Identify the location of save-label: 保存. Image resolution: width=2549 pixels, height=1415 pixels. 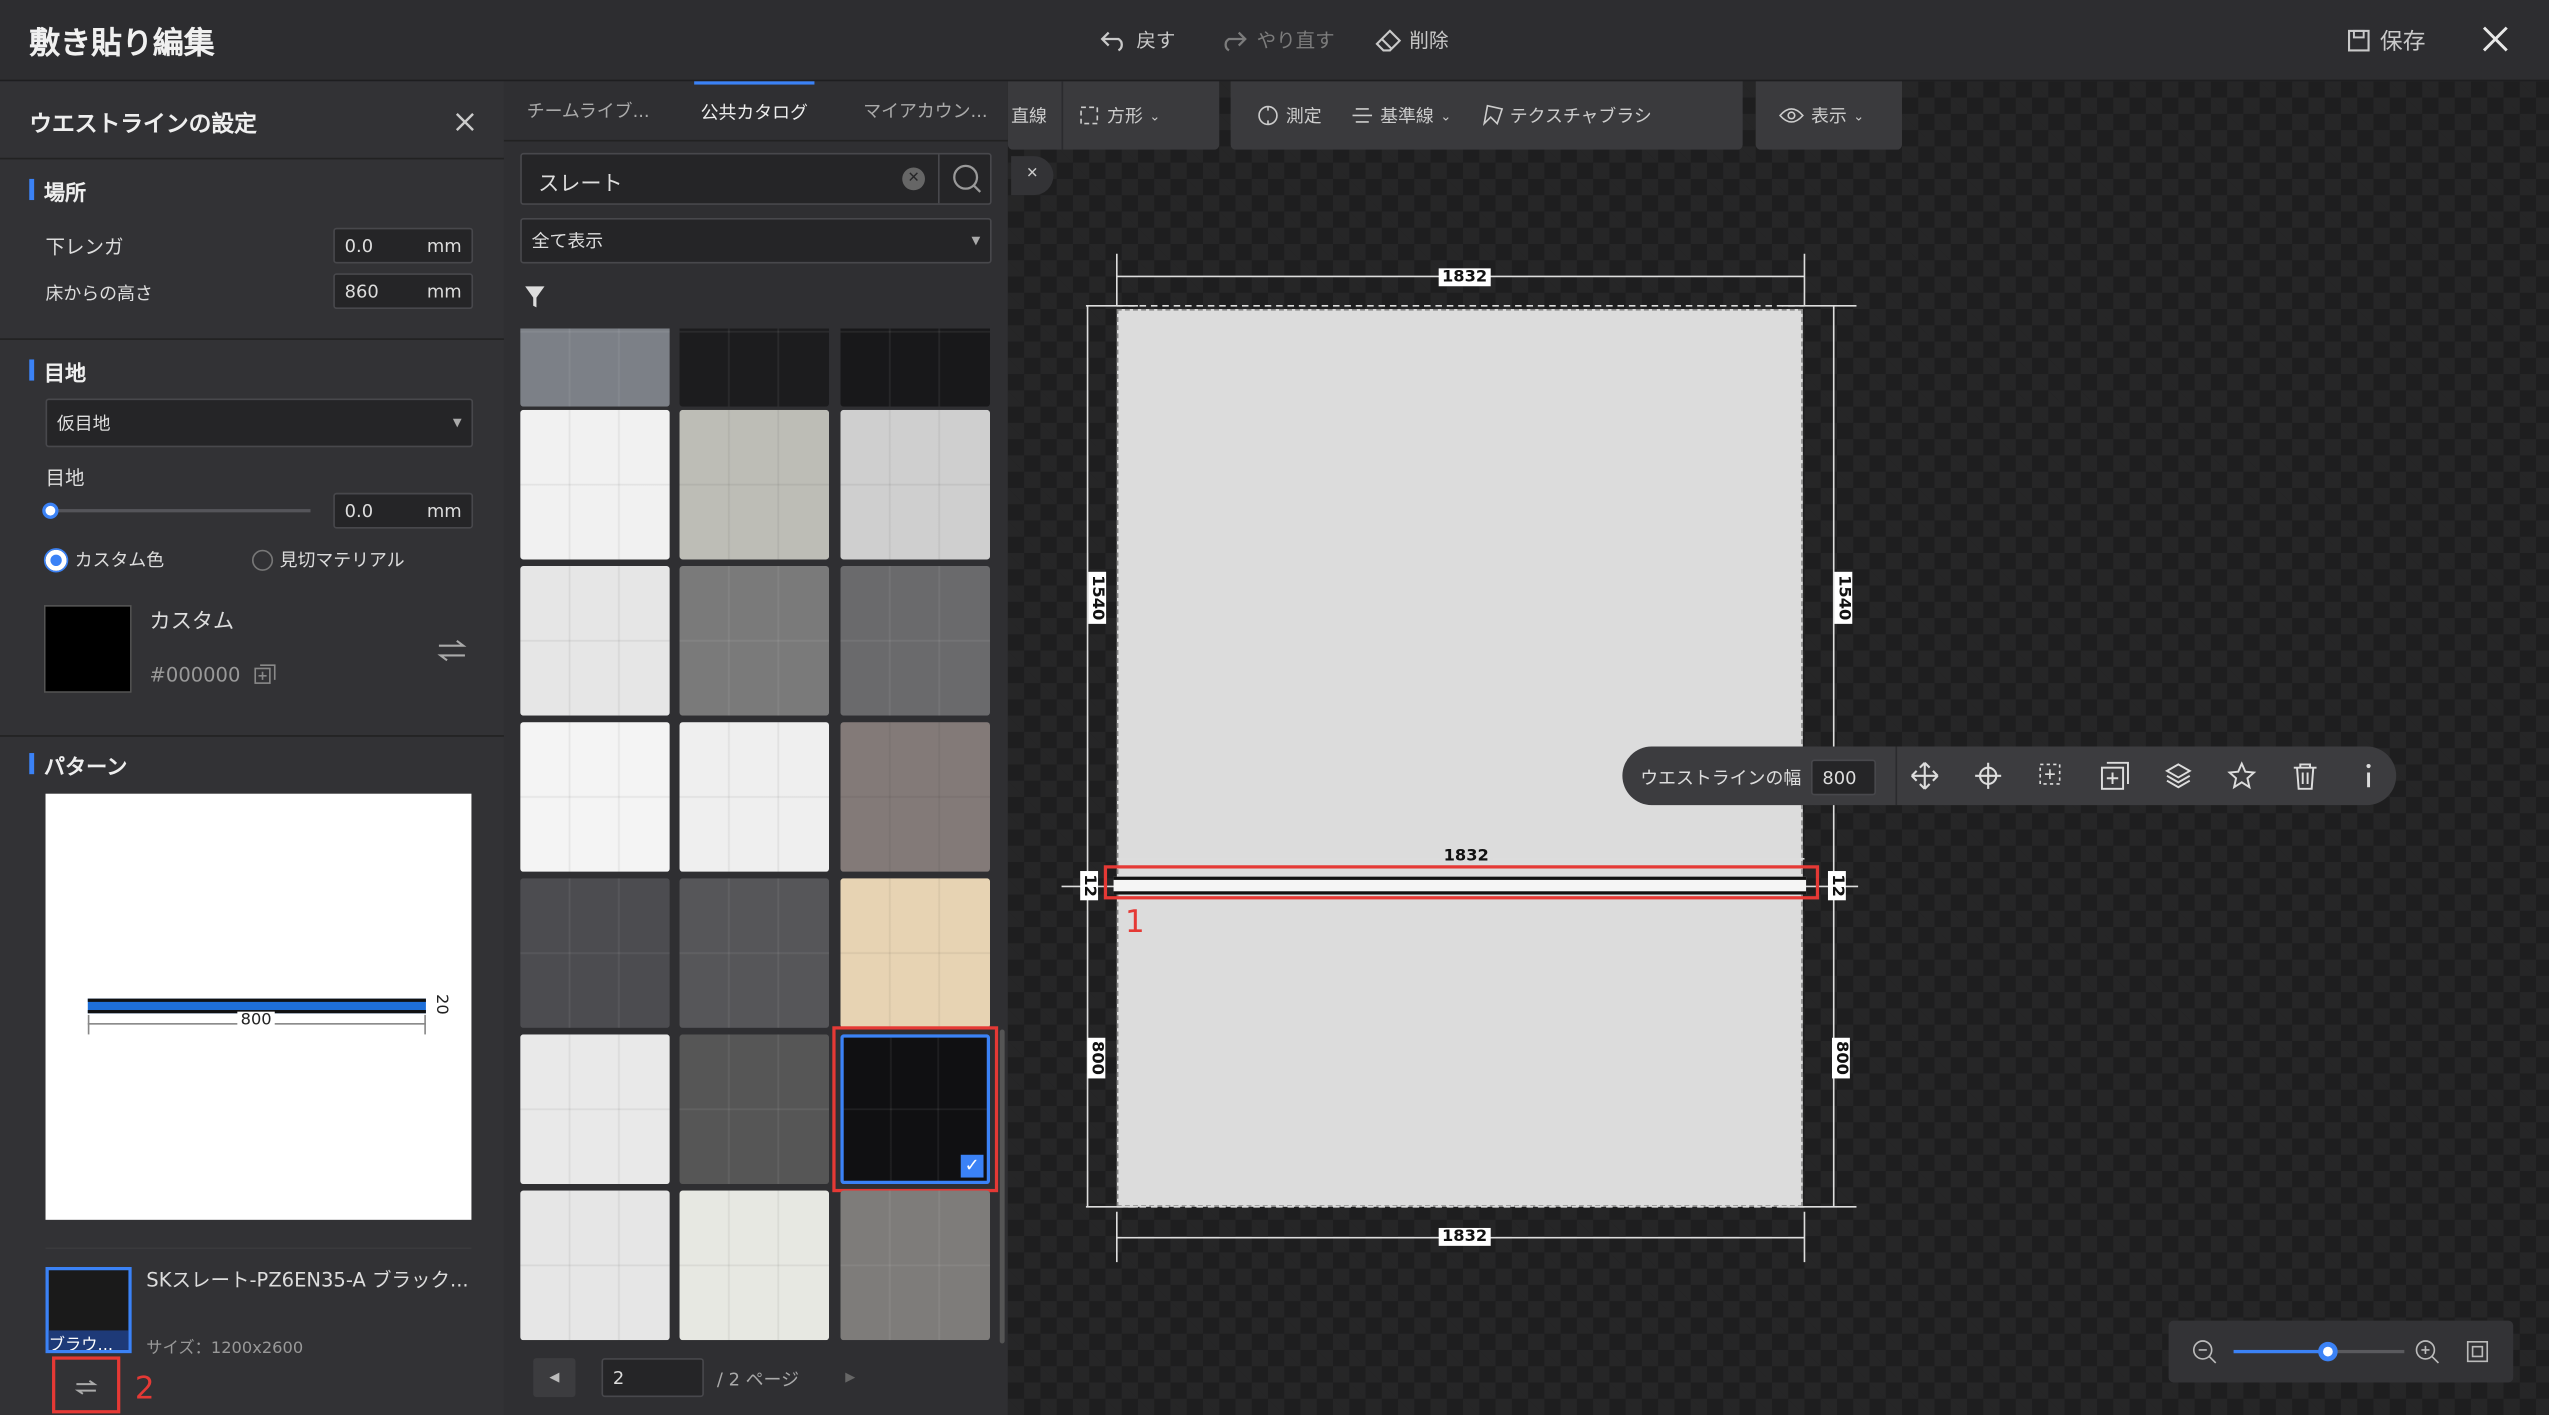
(2402, 42).